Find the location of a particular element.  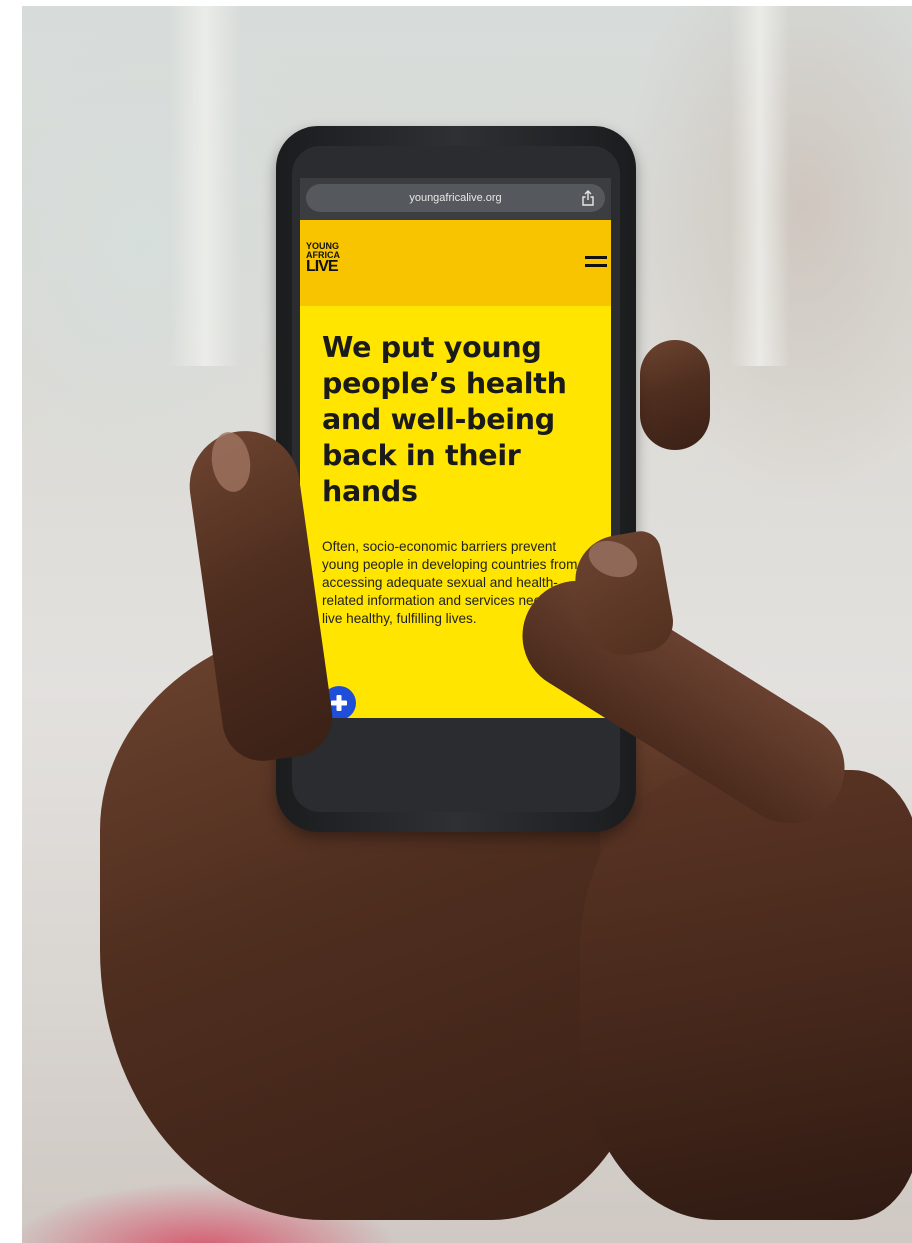

hamburger-menu-icon is located at coordinates (596, 262).